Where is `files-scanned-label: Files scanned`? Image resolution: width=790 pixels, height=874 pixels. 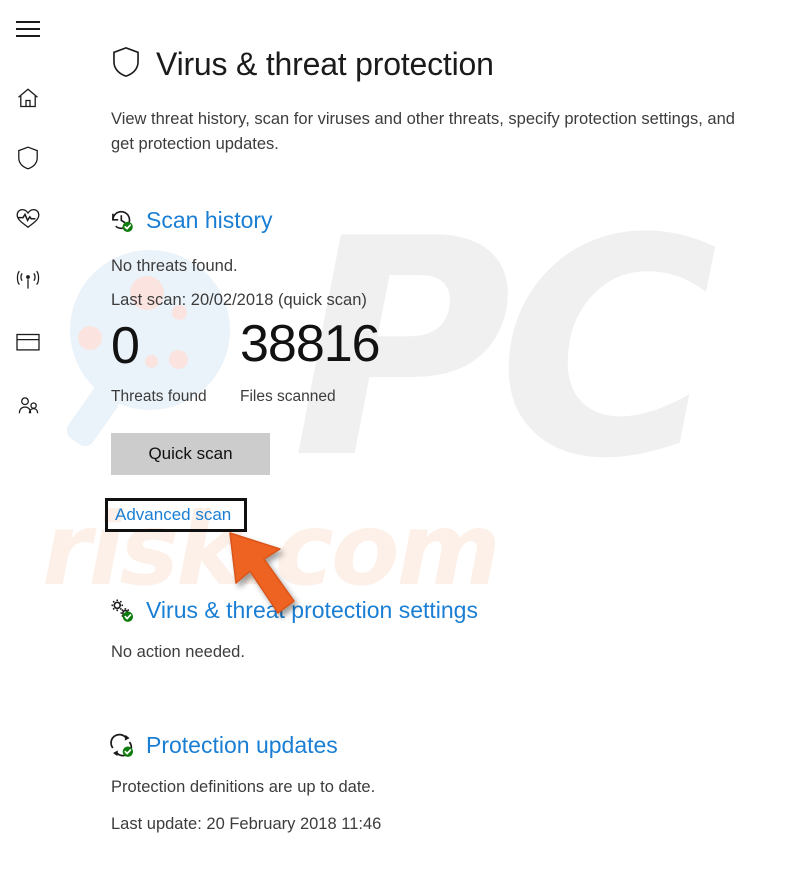 files-scanned-label: Files scanned is located at coordinates (288, 396).